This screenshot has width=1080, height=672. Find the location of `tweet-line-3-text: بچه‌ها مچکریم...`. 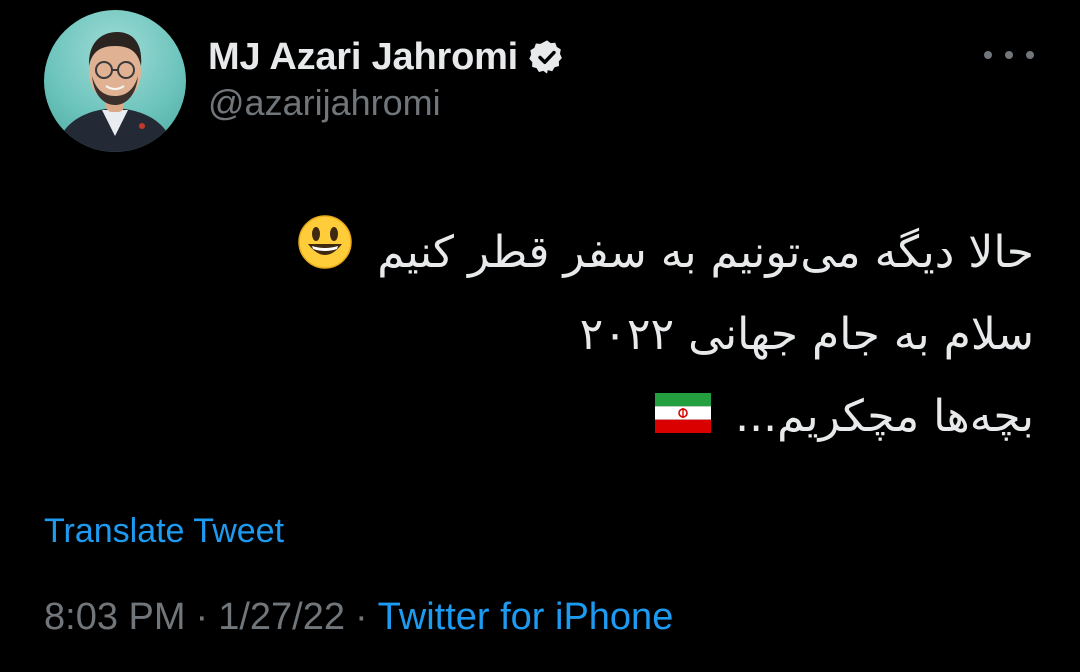

tweet-line-3-text: بچه‌ها مچکریم... is located at coordinates (884, 416).